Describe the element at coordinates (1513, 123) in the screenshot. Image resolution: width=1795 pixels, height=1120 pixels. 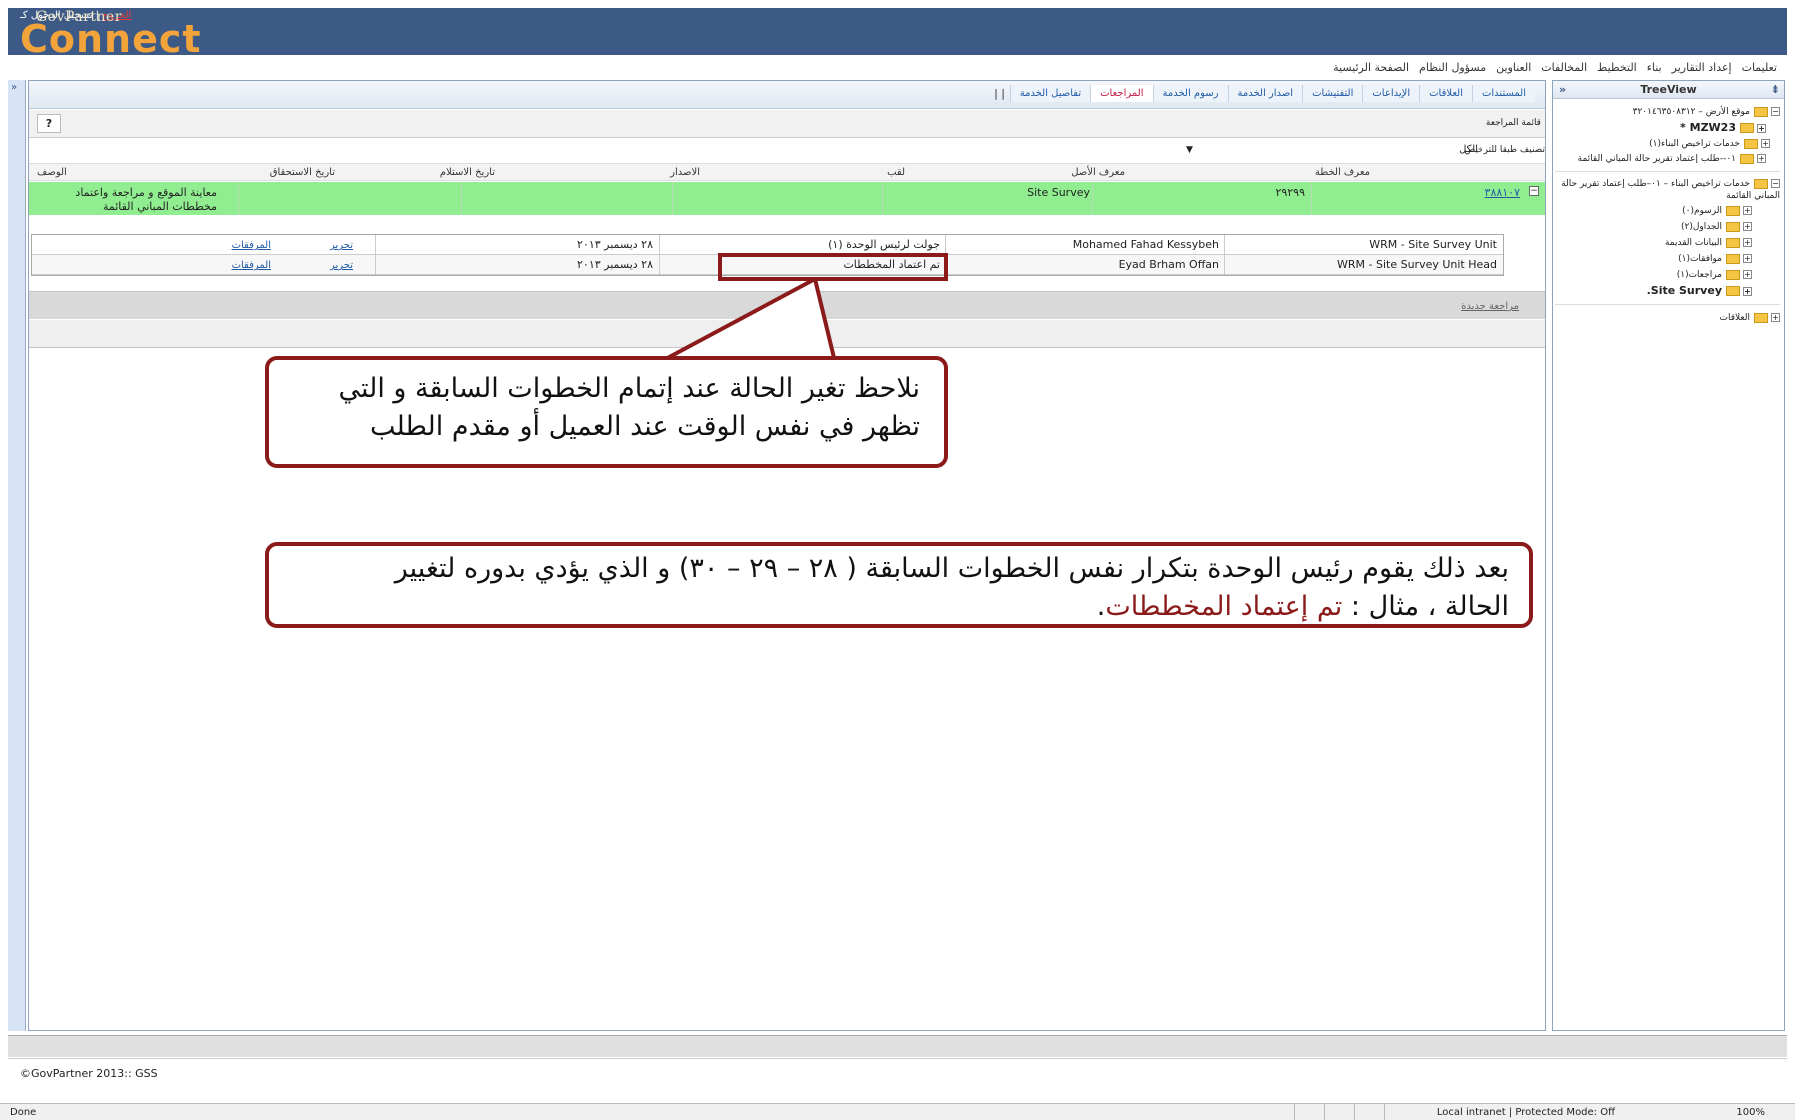
I see `review-list-title: قائمة المراجعة` at that location.